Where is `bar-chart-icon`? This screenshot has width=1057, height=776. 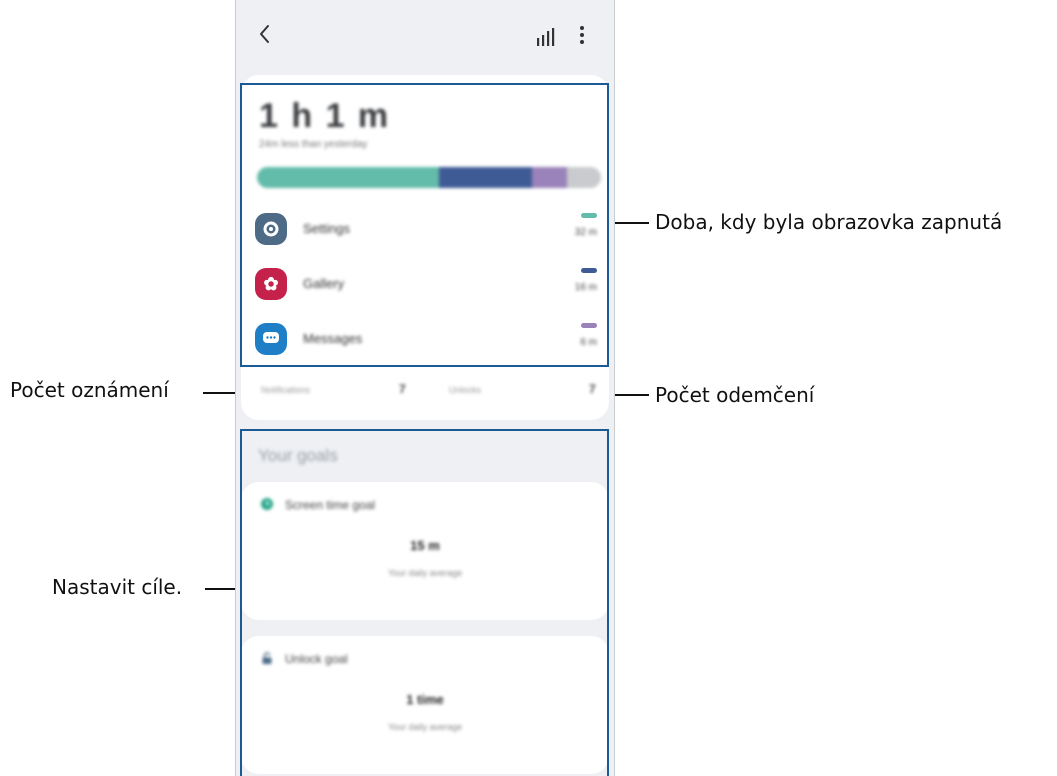
bar-chart-icon is located at coordinates (546, 37).